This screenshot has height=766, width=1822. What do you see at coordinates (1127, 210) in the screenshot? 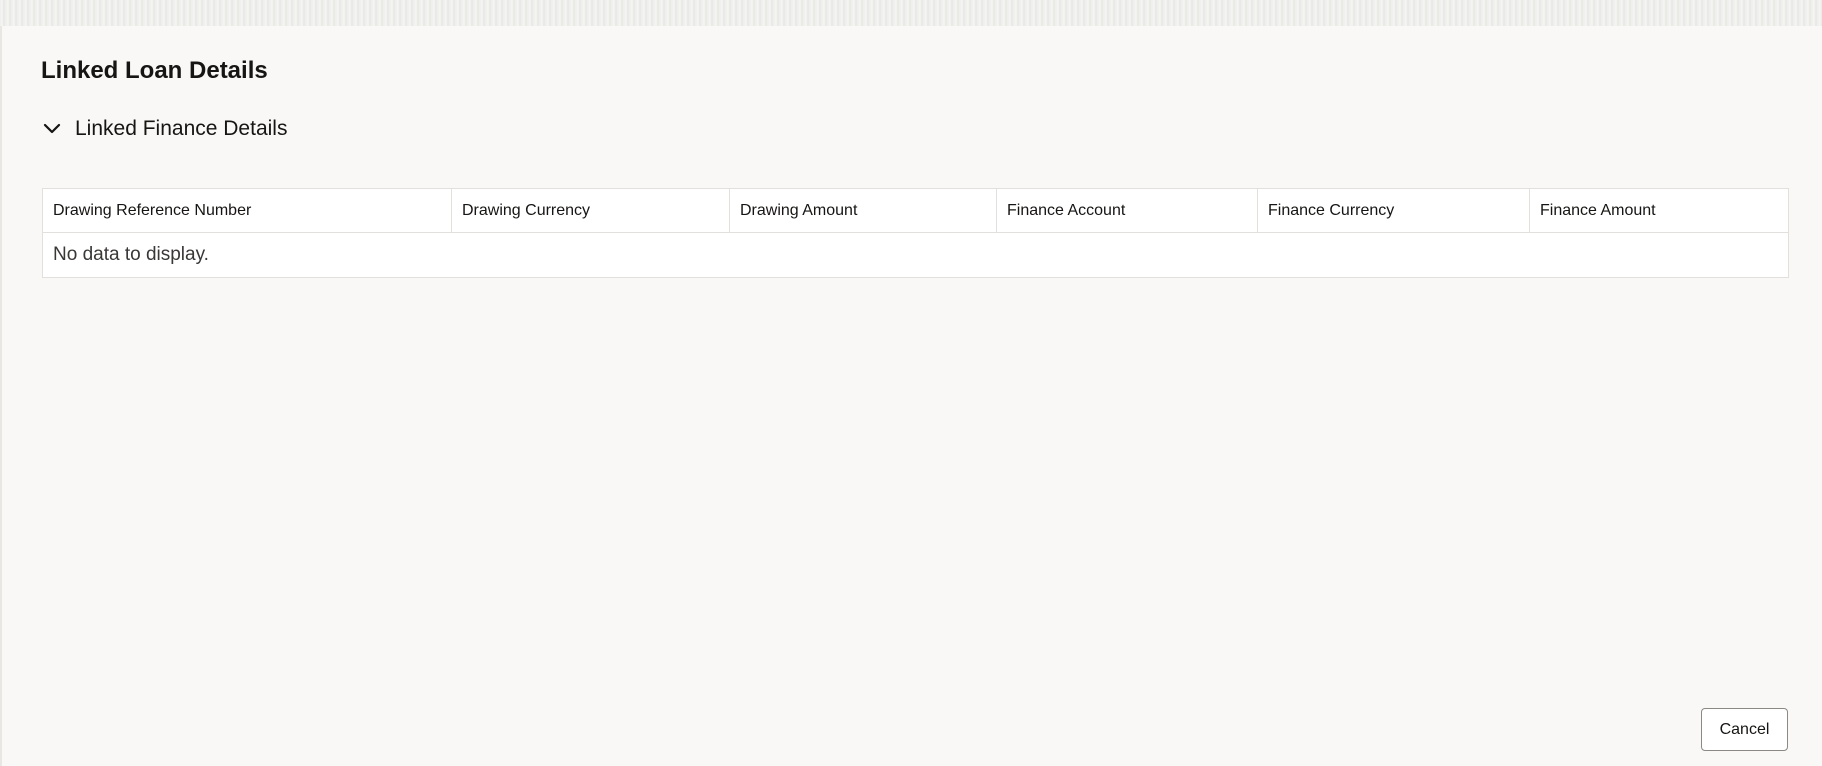
I see `column-header-finance-account: Finance Account` at bounding box center [1127, 210].